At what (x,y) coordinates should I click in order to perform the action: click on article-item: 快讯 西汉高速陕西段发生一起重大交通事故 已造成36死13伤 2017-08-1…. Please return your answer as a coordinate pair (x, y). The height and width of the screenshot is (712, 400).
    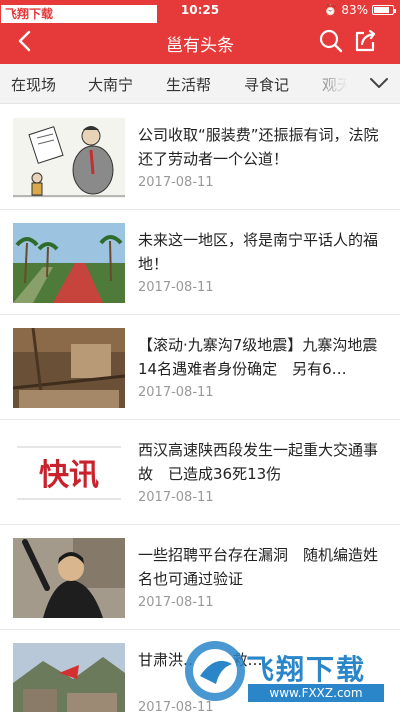
    Looking at the image, I should click on (200, 472).